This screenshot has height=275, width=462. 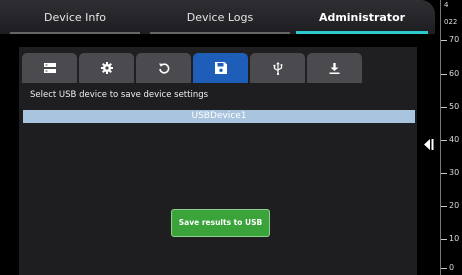 I want to click on gauge-tick-label: 0, so click(x=452, y=267).